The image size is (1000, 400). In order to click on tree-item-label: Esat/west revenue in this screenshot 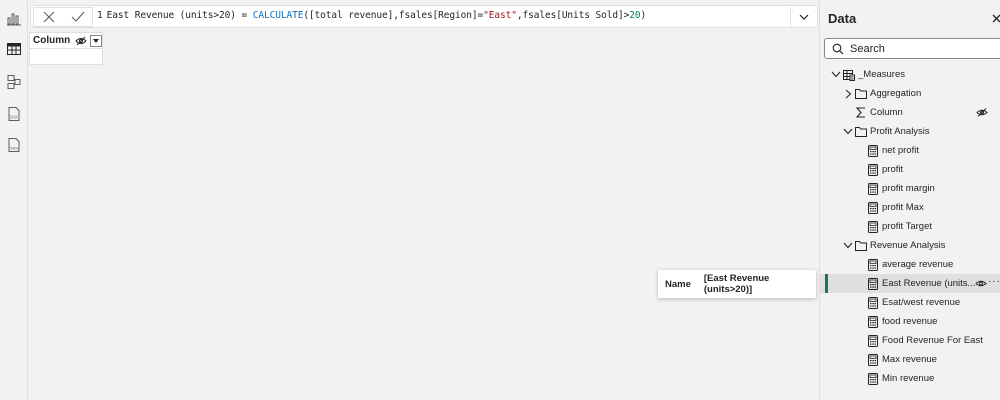, I will do `click(921, 302)`.